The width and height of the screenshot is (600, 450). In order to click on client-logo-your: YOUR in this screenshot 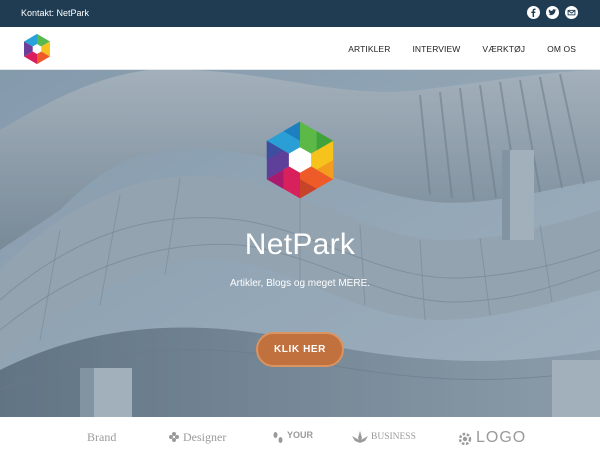, I will do `click(292, 438)`.